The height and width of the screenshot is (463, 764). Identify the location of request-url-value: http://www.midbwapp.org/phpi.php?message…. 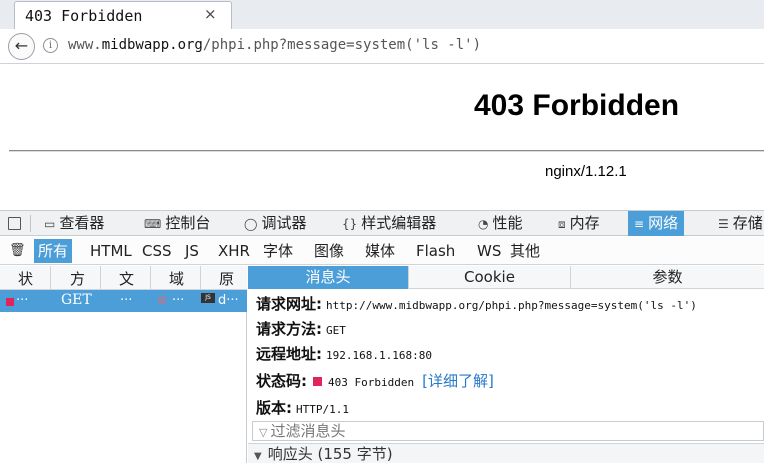
(511, 305).